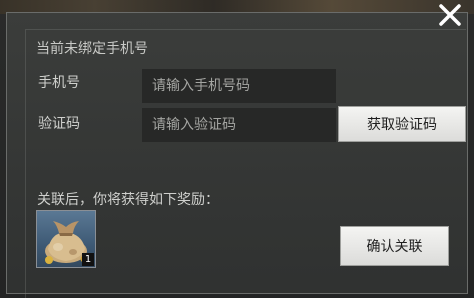 The image size is (474, 298). Describe the element at coordinates (59, 83) in the screenshot. I see `phone-label: 手机号` at that location.